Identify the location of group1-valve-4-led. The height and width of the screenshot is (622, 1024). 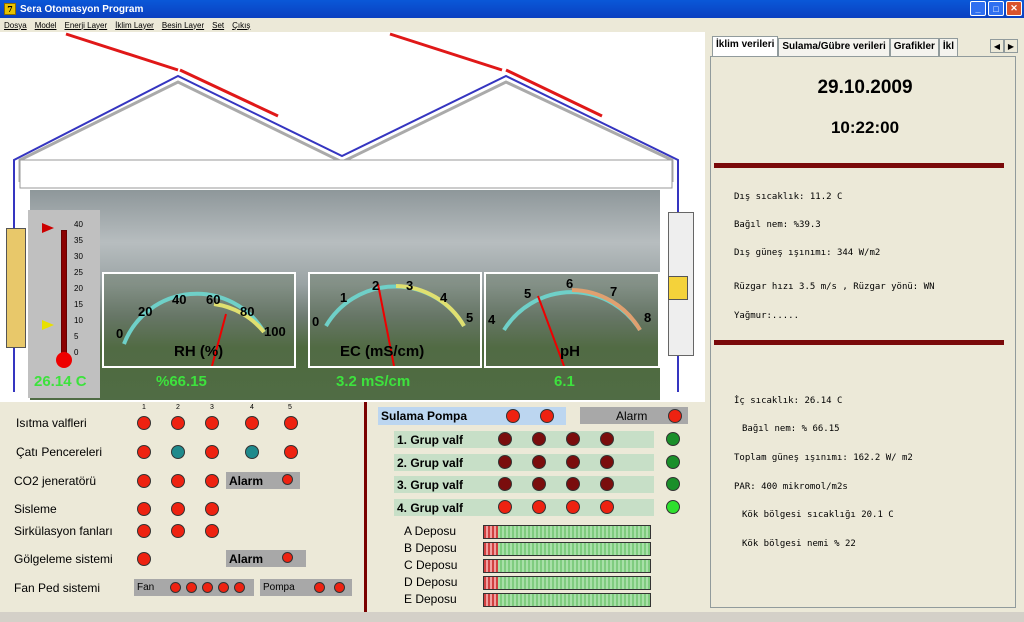
(607, 439).